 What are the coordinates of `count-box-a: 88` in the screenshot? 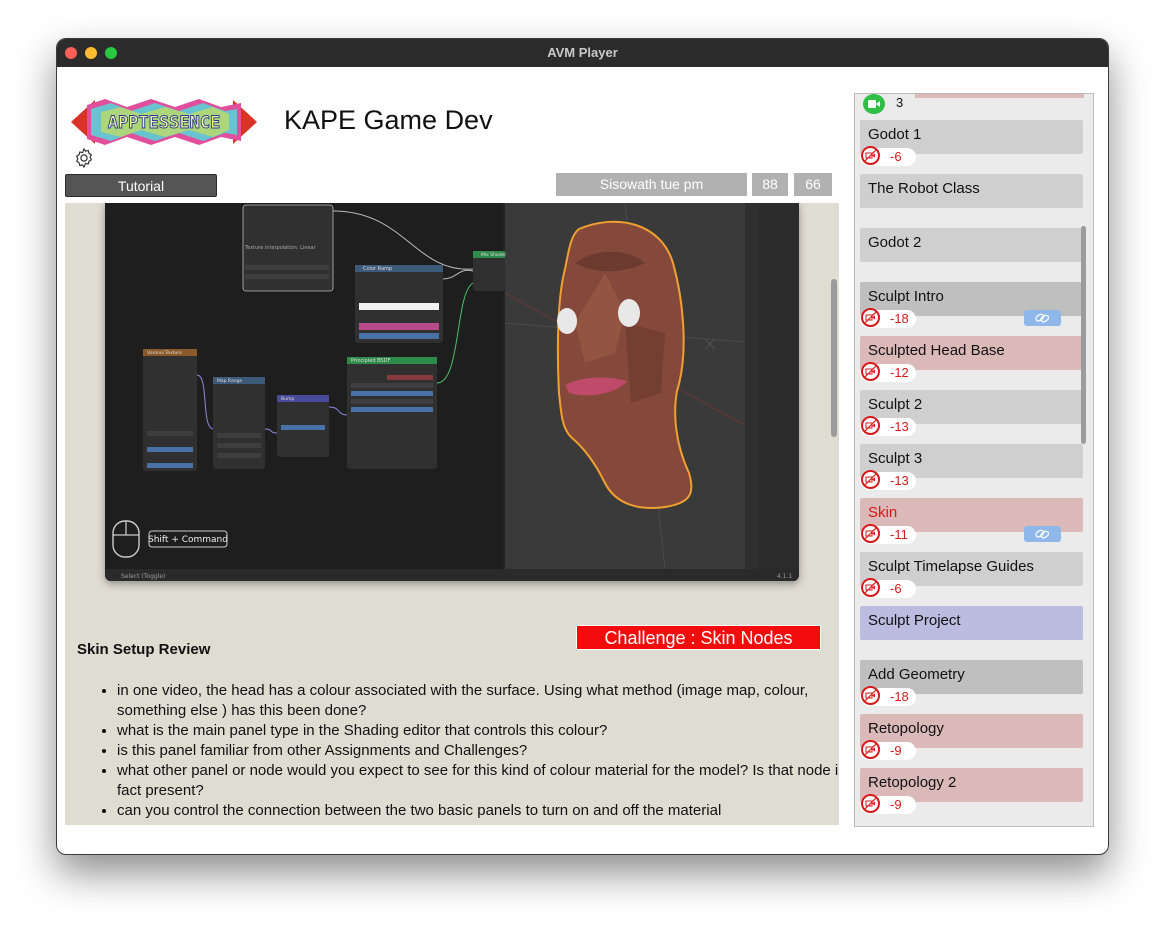 It's located at (770, 184).